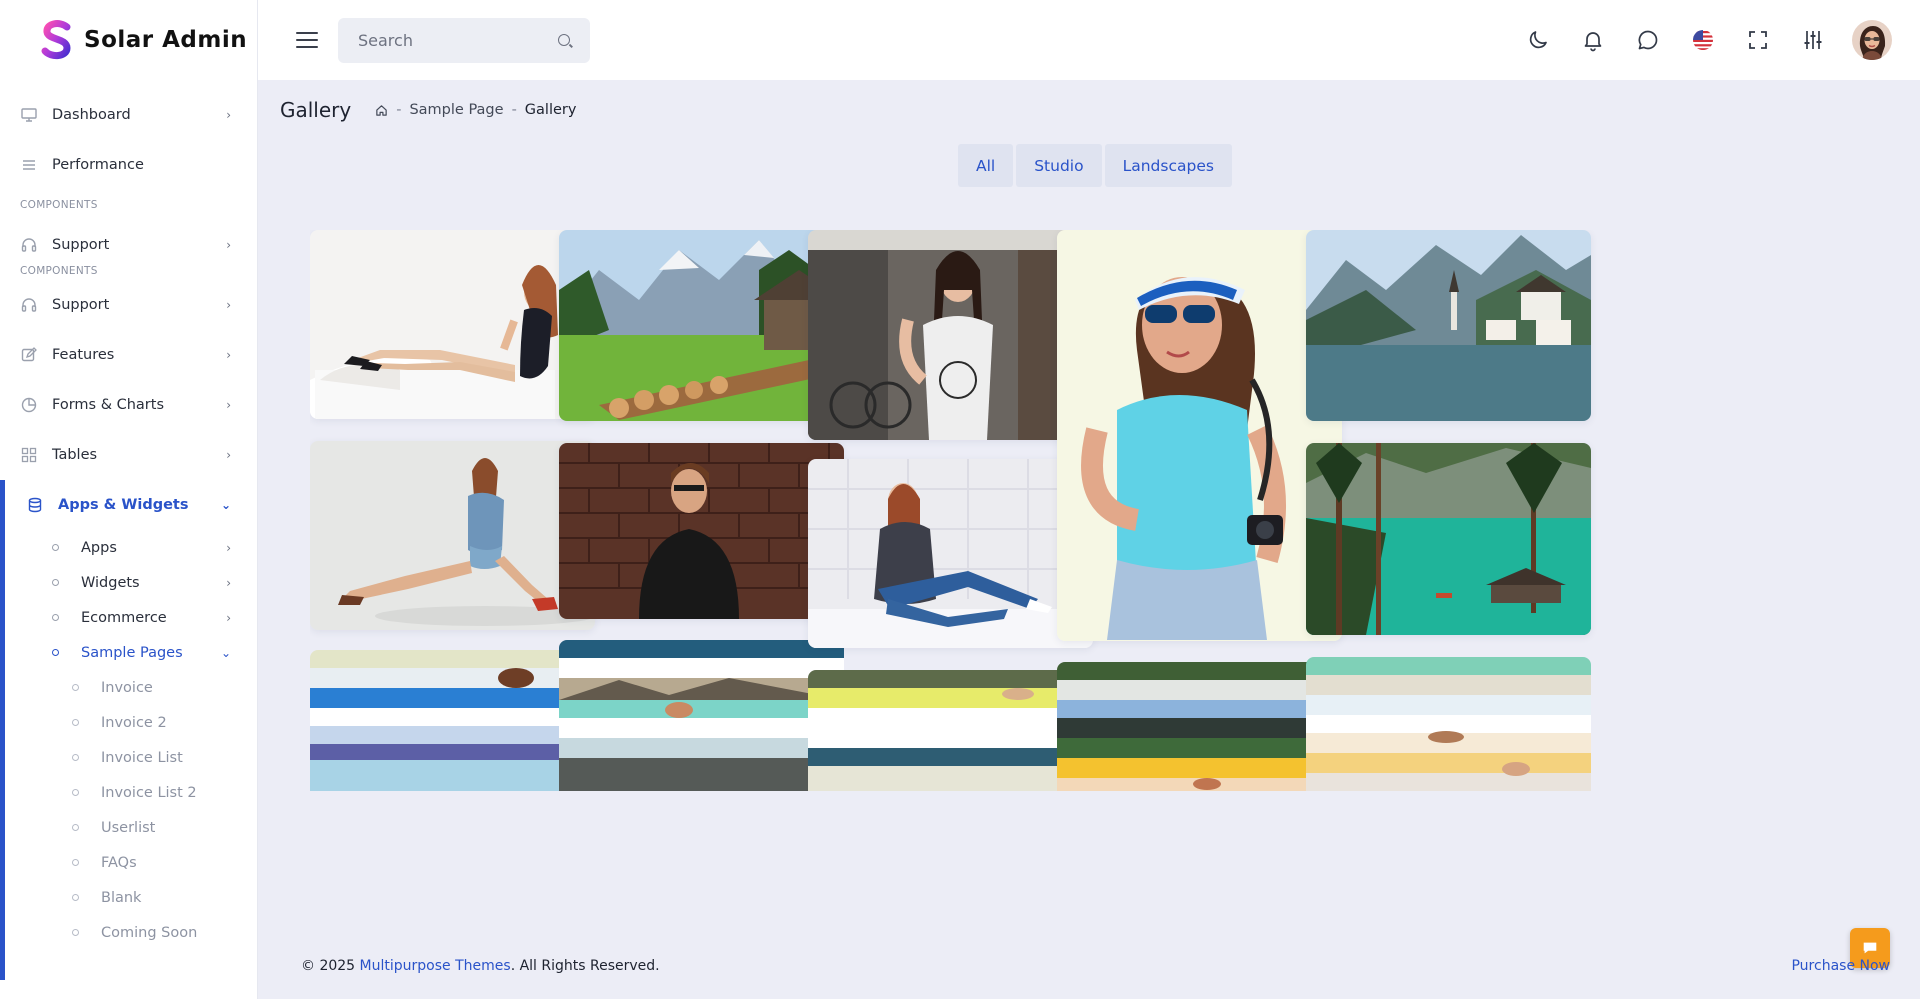  I want to click on pie-icon, so click(29, 405).